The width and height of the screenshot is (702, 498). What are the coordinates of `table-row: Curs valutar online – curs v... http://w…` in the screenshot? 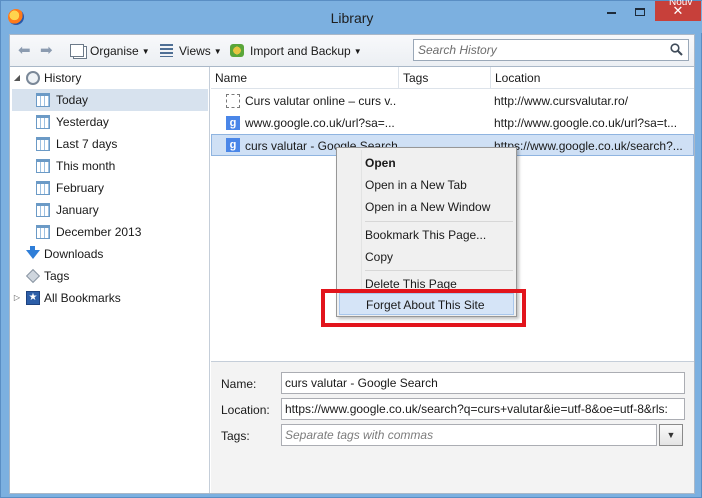 It's located at (452, 101).